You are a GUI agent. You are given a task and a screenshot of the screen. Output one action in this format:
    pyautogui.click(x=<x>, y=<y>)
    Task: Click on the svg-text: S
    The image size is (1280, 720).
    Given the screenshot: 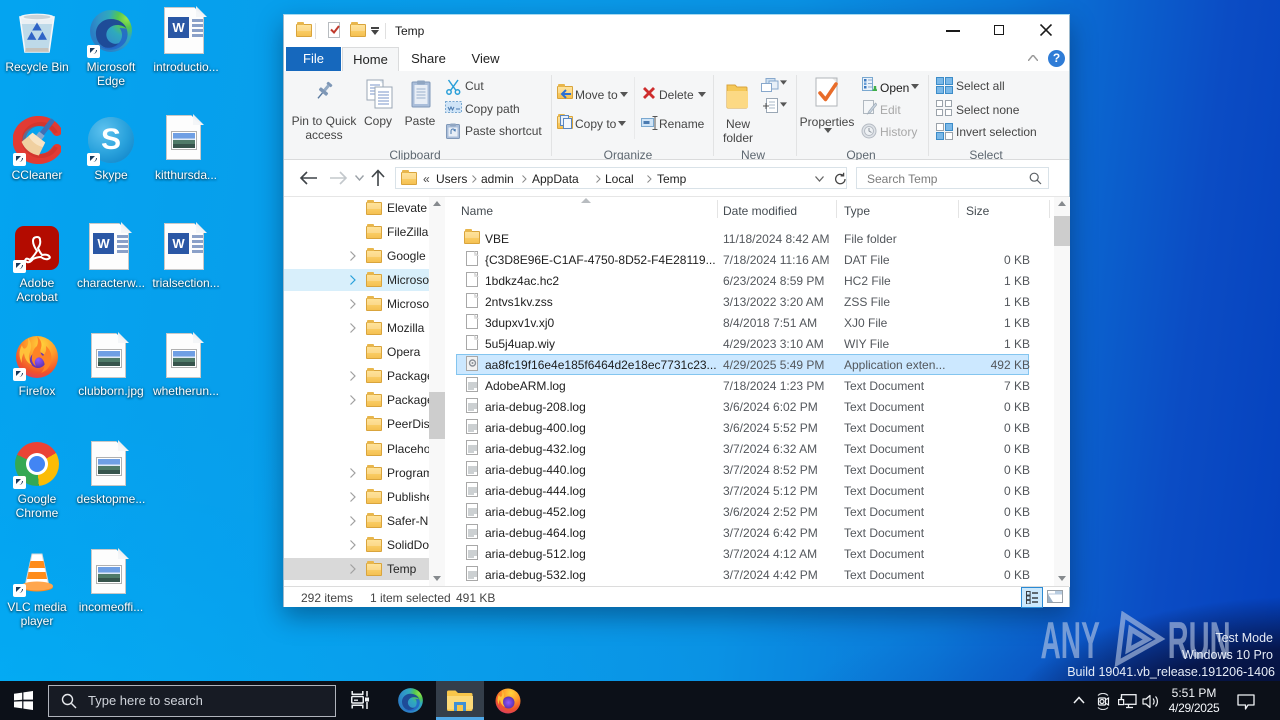 What is the action you would take?
    pyautogui.click(x=111, y=139)
    